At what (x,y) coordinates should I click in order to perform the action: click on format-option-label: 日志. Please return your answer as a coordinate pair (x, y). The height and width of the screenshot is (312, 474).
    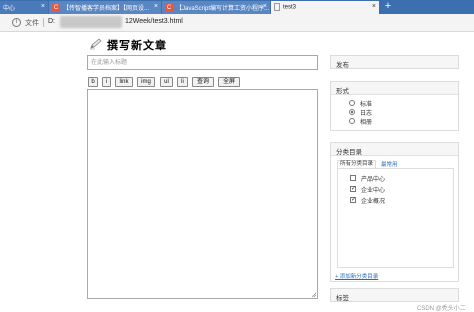
    Looking at the image, I should click on (366, 113).